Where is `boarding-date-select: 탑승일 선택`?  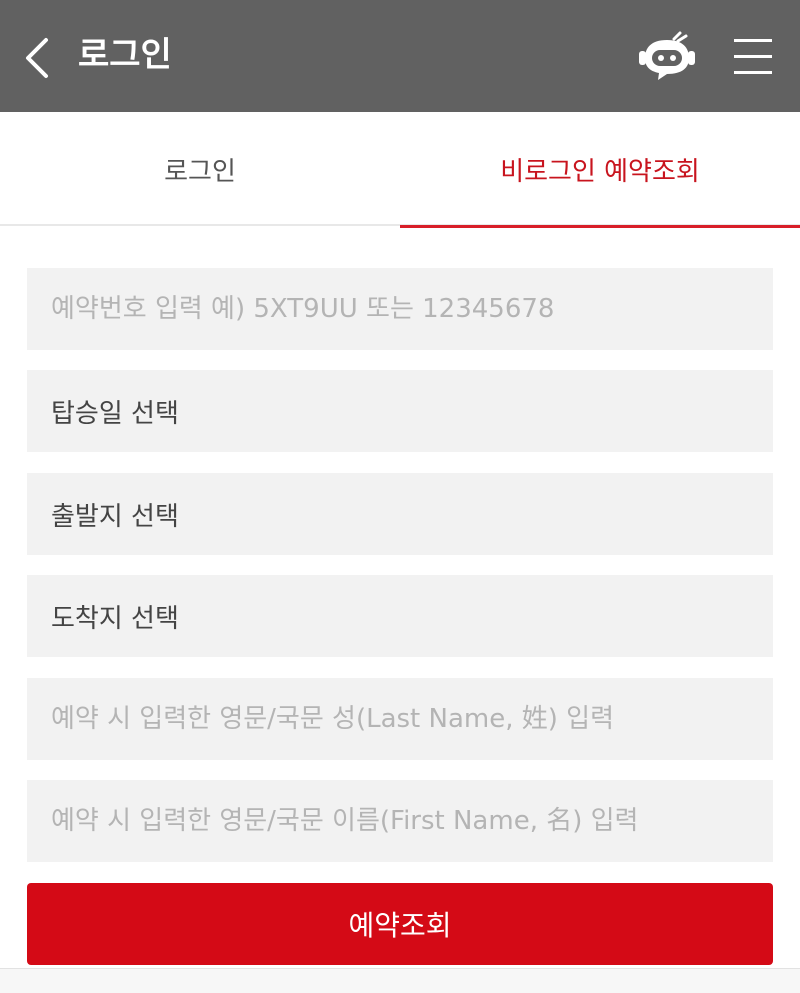
boarding-date-select: 탑승일 선택 is located at coordinates (400, 411).